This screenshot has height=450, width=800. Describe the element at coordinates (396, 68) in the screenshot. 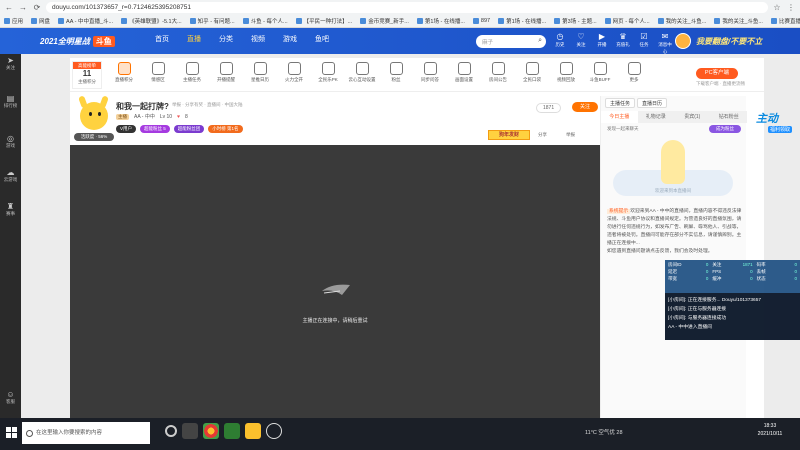

I see `group-icon` at that location.